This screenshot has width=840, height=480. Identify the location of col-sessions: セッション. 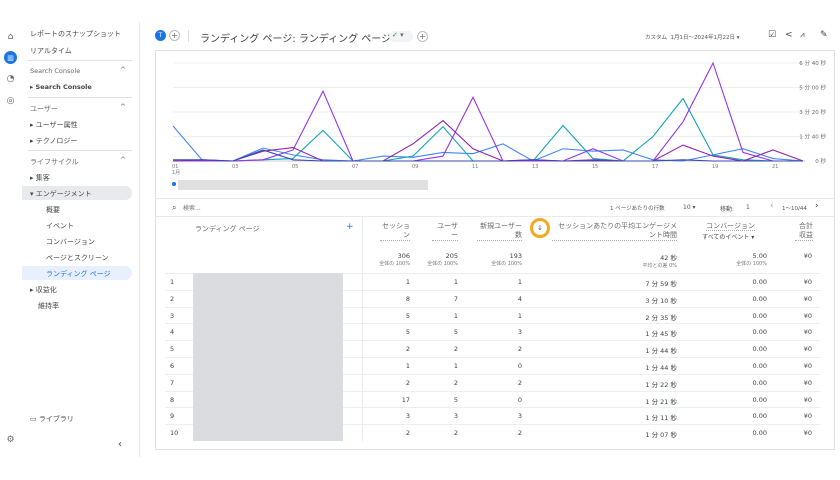
(395, 231).